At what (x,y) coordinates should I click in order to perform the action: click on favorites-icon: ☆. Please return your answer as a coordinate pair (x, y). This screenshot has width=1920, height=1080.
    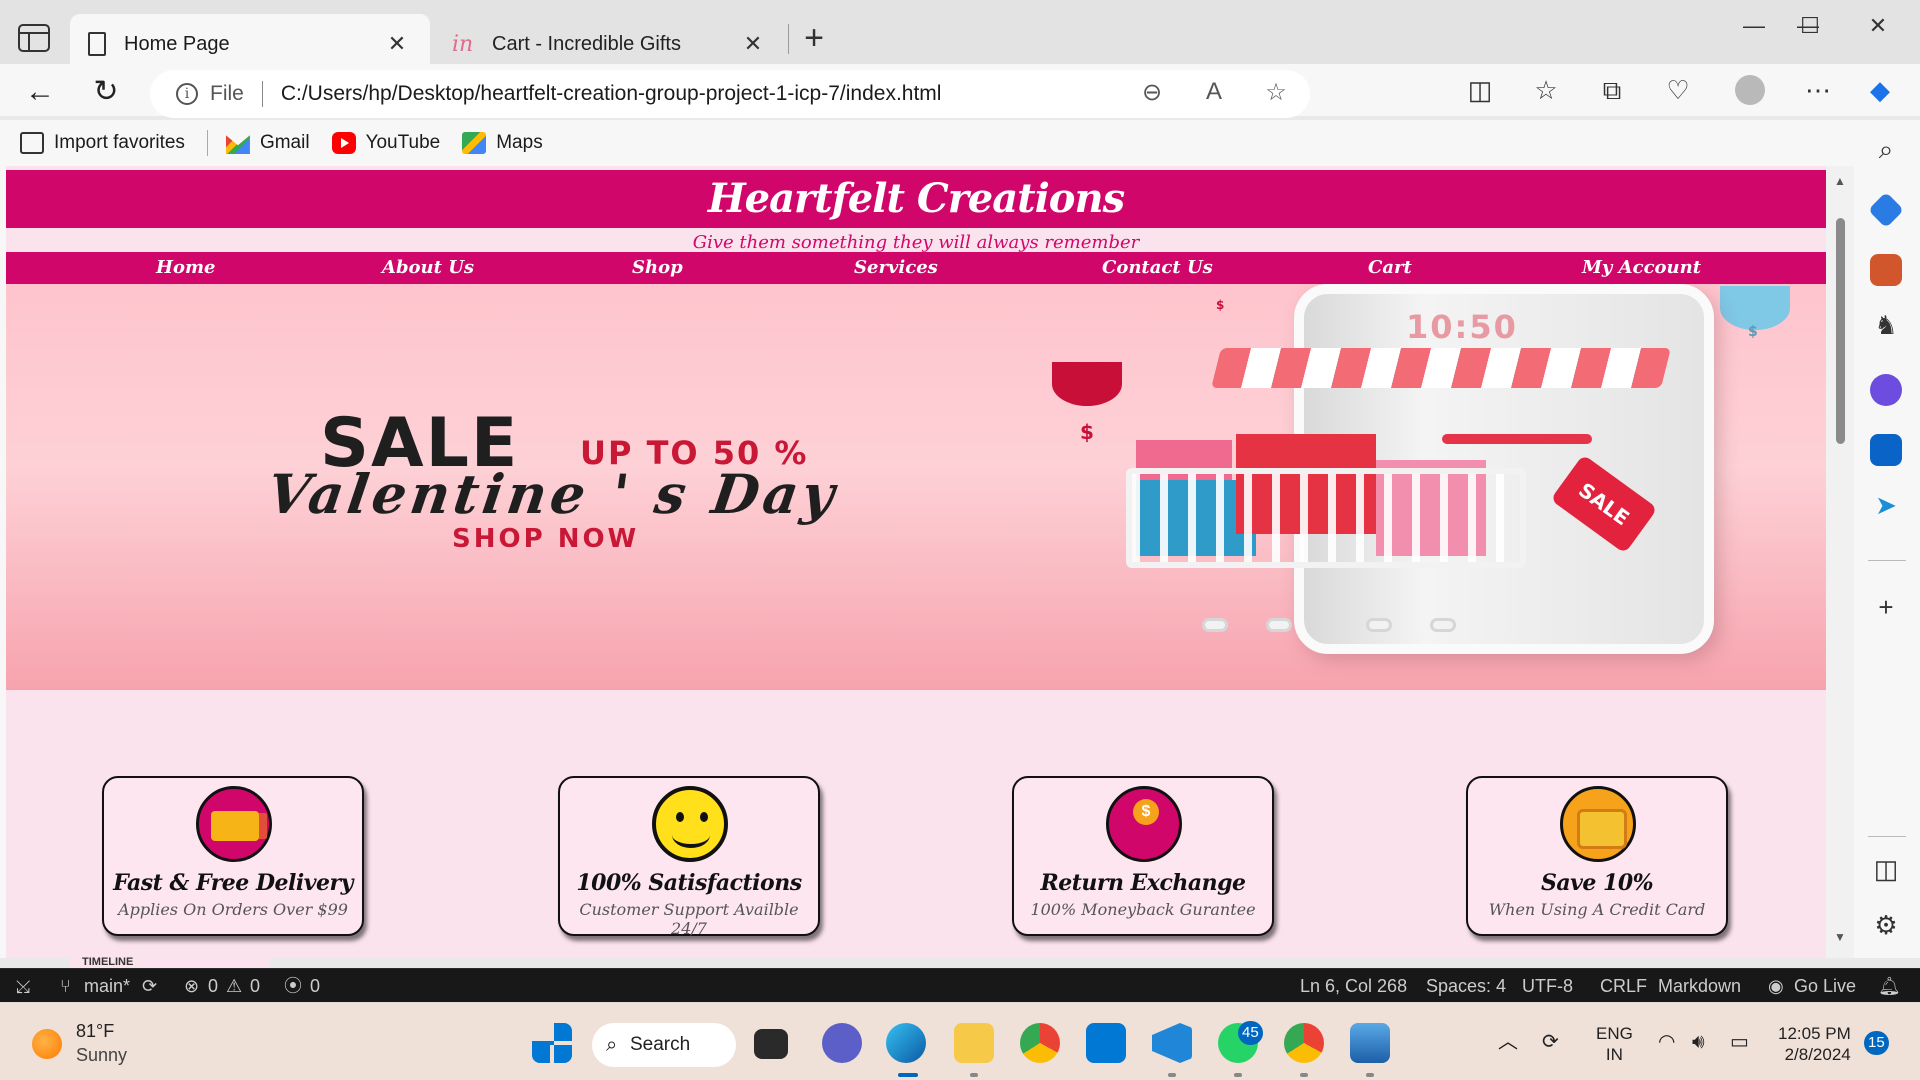
    Looking at the image, I should click on (1546, 90).